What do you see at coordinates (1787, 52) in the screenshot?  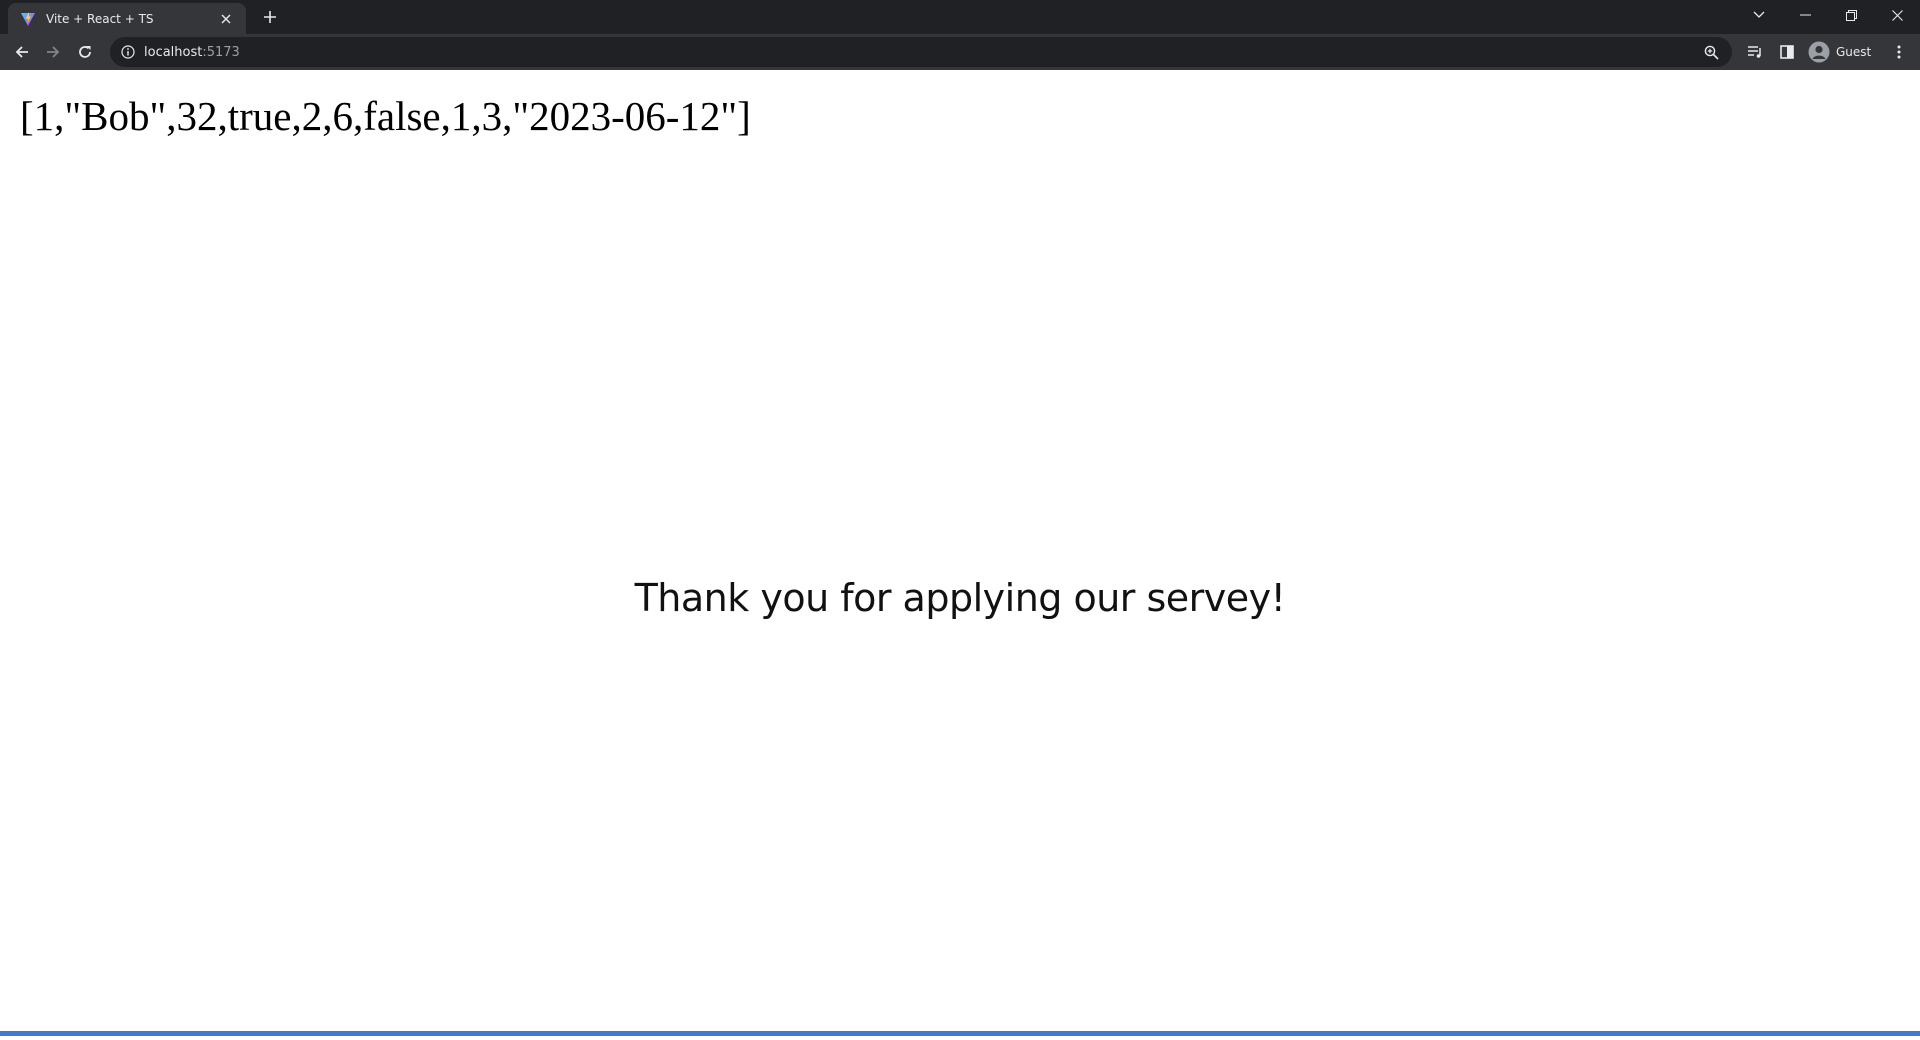 I see `side-panel-icon` at bounding box center [1787, 52].